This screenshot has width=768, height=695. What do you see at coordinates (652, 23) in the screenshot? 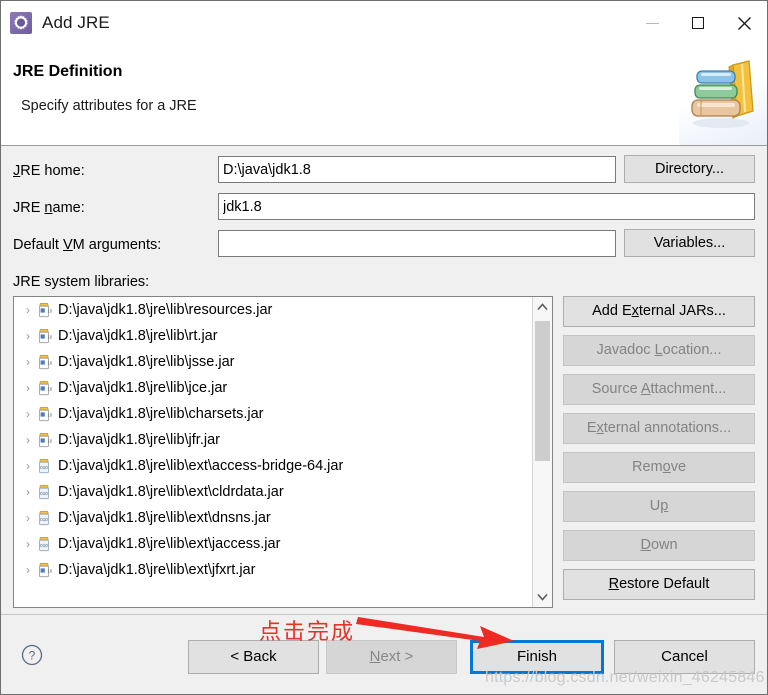
I see `minimize-icon` at bounding box center [652, 23].